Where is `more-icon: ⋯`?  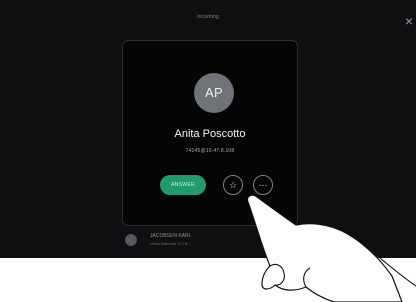 more-icon: ⋯ is located at coordinates (263, 185).